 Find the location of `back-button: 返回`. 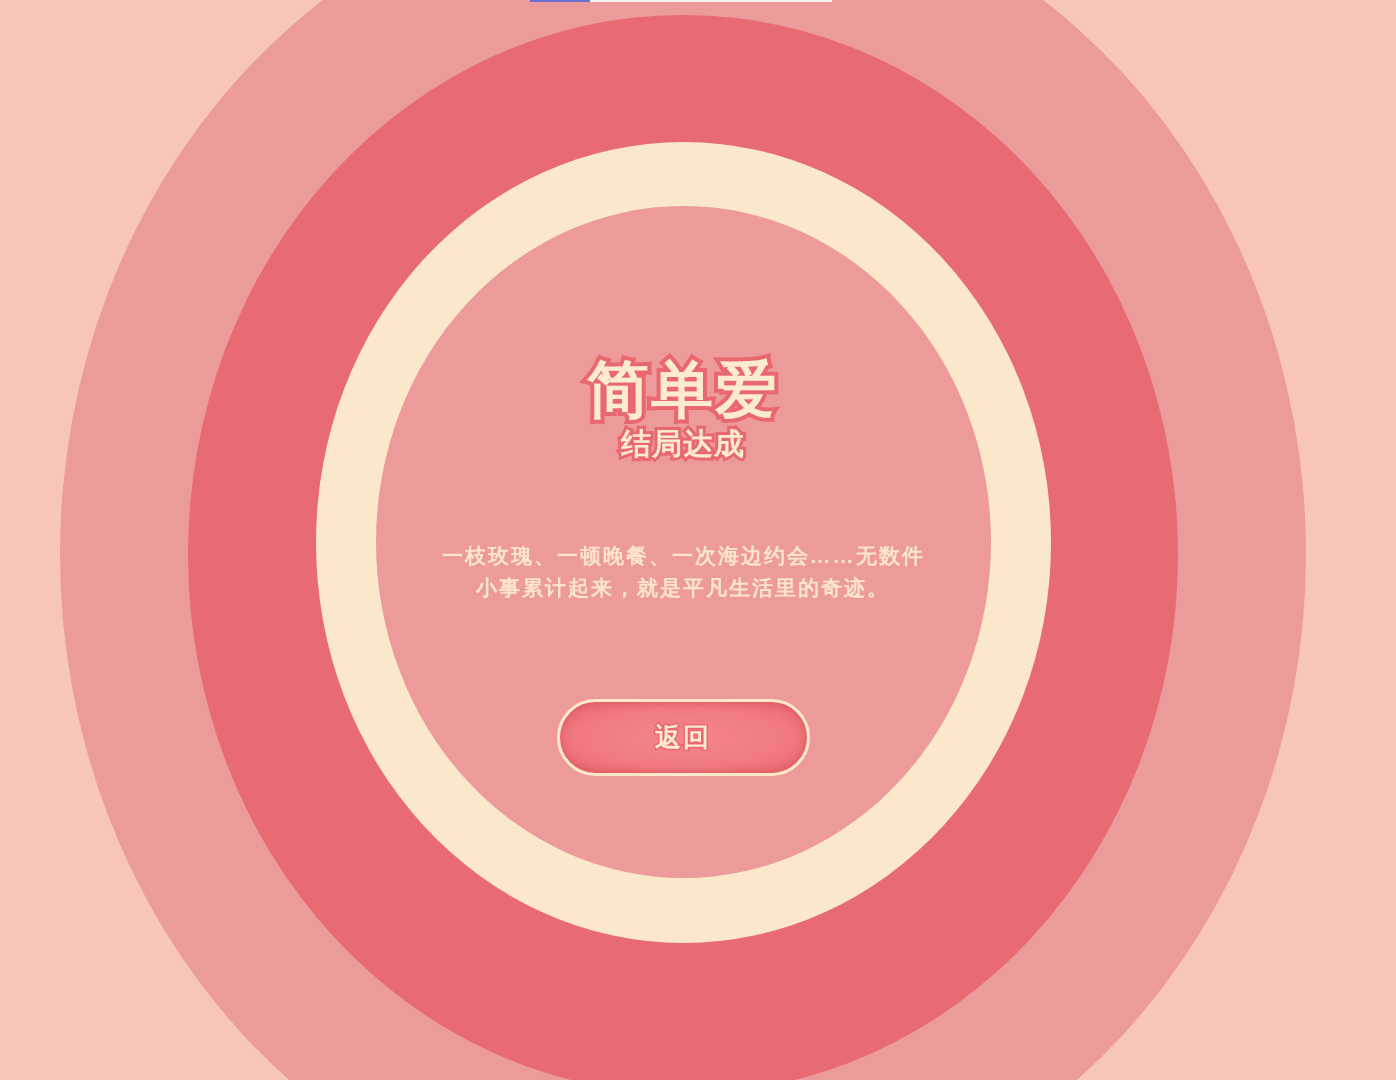

back-button: 返回 is located at coordinates (683, 737).